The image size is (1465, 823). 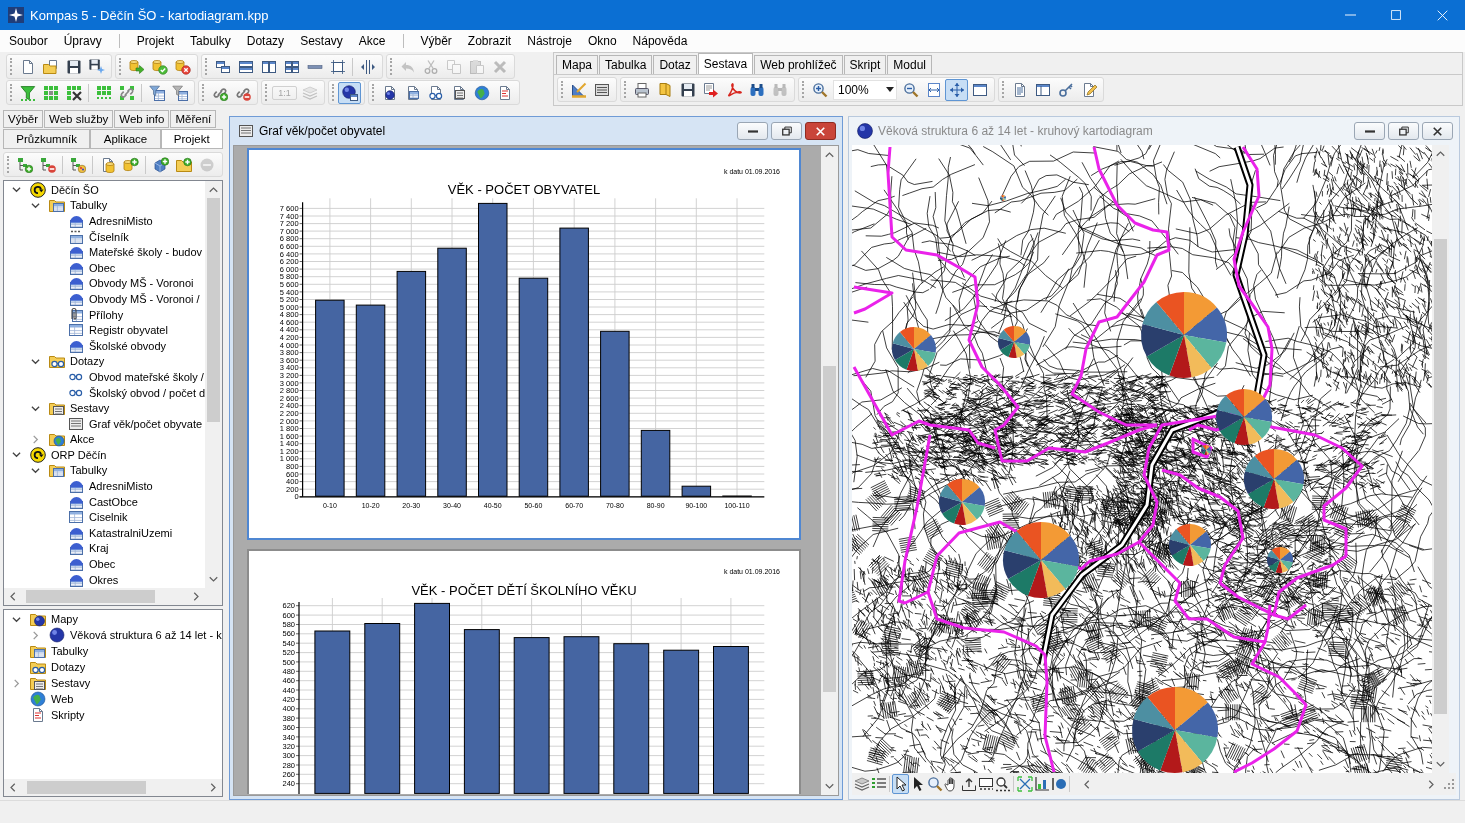 I want to click on window-title: Graf věk/počet obyvatel, so click(x=323, y=131).